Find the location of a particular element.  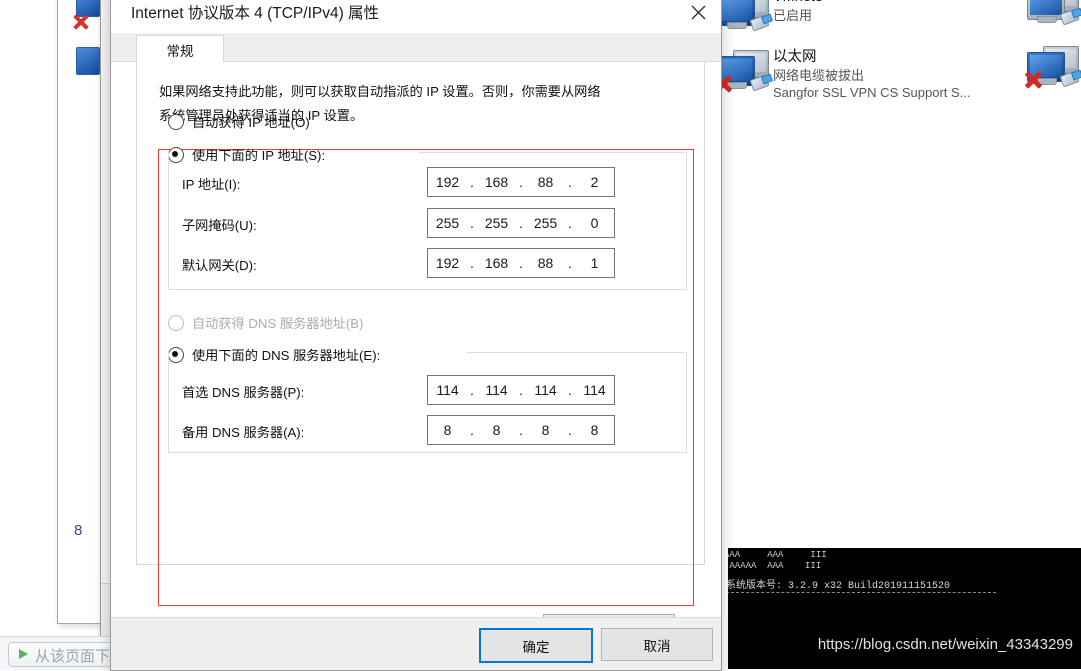

label-subnet-mask: 子网掩码(U): is located at coordinates (219, 225).